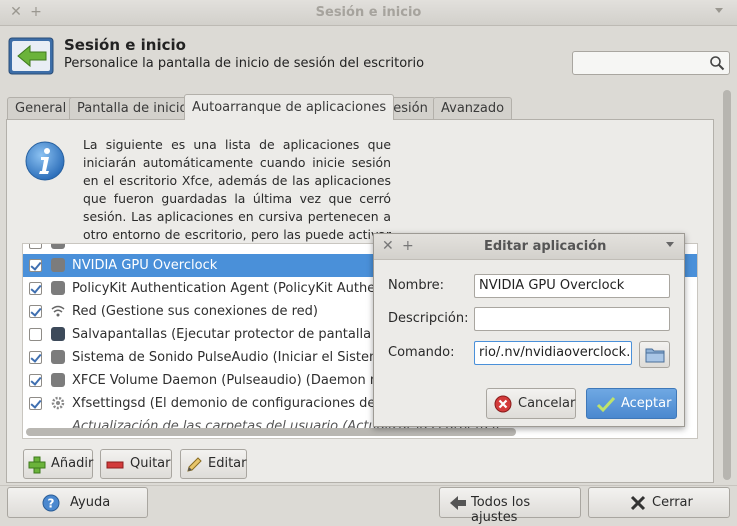 The image size is (737, 526). What do you see at coordinates (58, 403) in the screenshot?
I see `settings-icon` at bounding box center [58, 403].